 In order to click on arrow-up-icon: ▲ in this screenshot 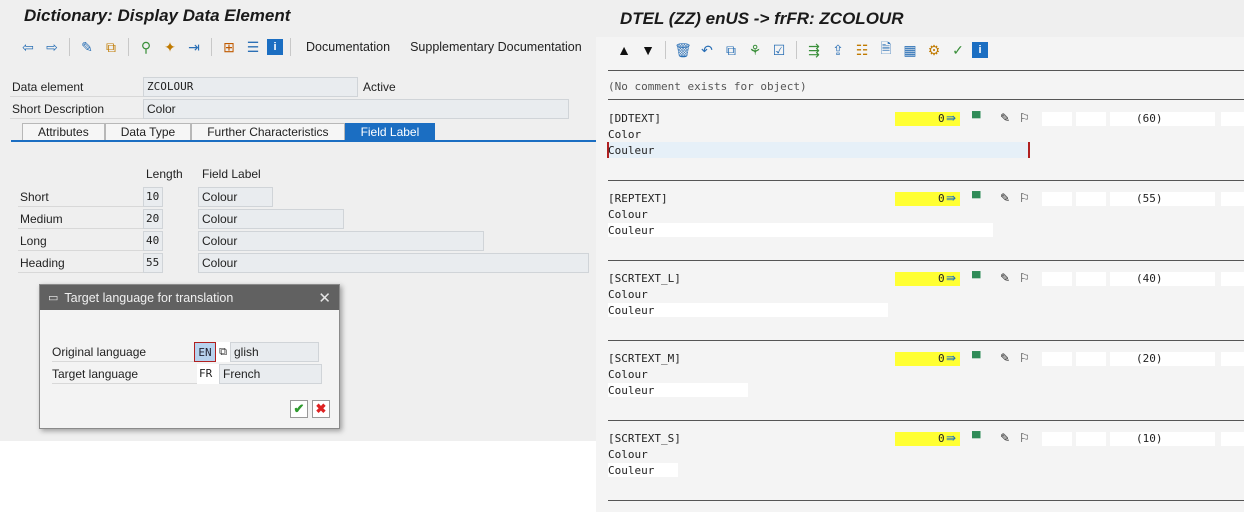, I will do `click(624, 50)`.